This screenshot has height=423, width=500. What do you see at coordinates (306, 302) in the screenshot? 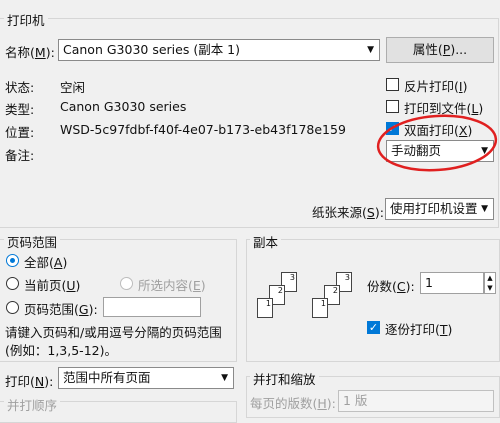
I see `collate-pages-icon: 3 2 1 3 2 1` at bounding box center [306, 302].